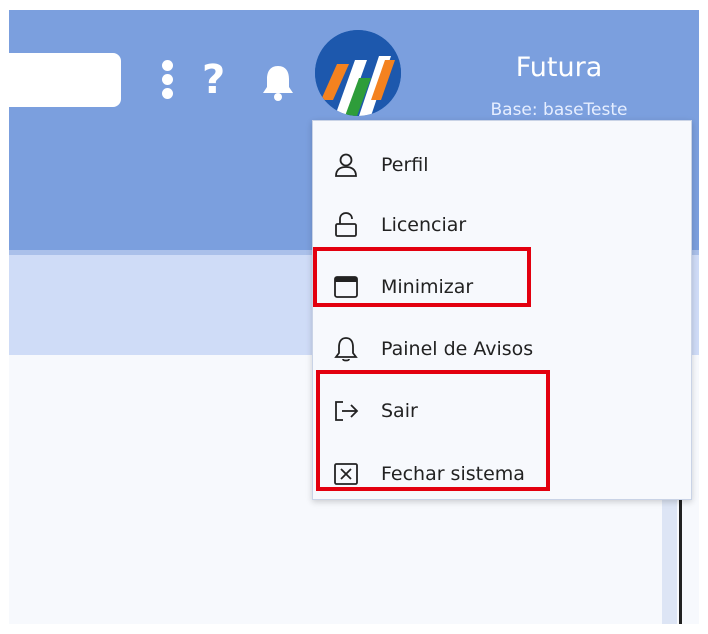 The height and width of the screenshot is (634, 708). I want to click on scrollbar-track, so click(669, 559).